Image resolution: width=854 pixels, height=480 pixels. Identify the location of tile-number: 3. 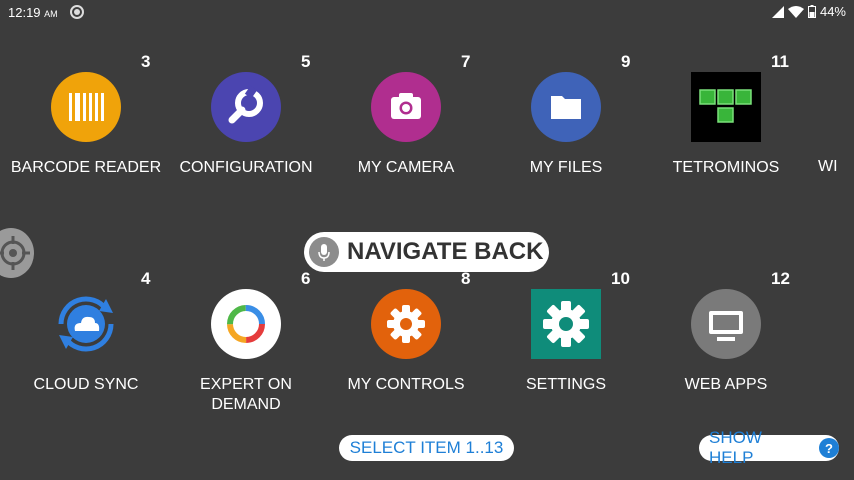
(146, 61).